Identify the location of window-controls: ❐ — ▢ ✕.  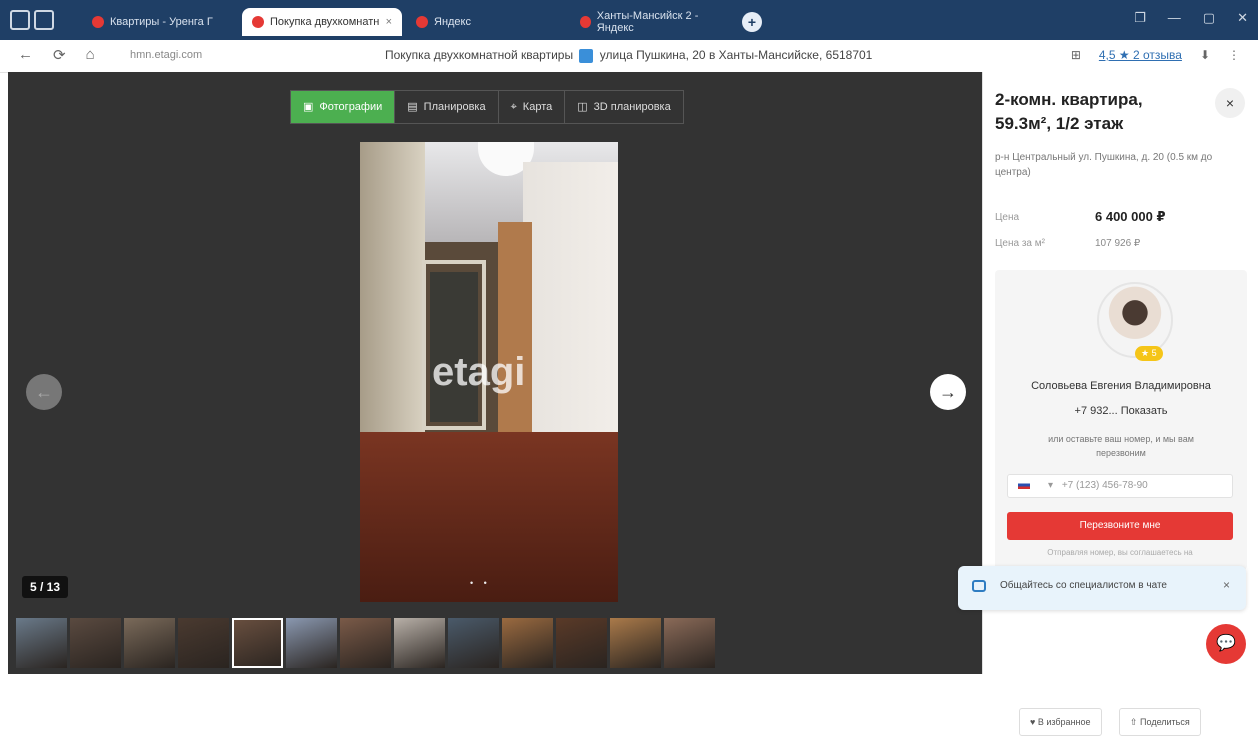
(1191, 18).